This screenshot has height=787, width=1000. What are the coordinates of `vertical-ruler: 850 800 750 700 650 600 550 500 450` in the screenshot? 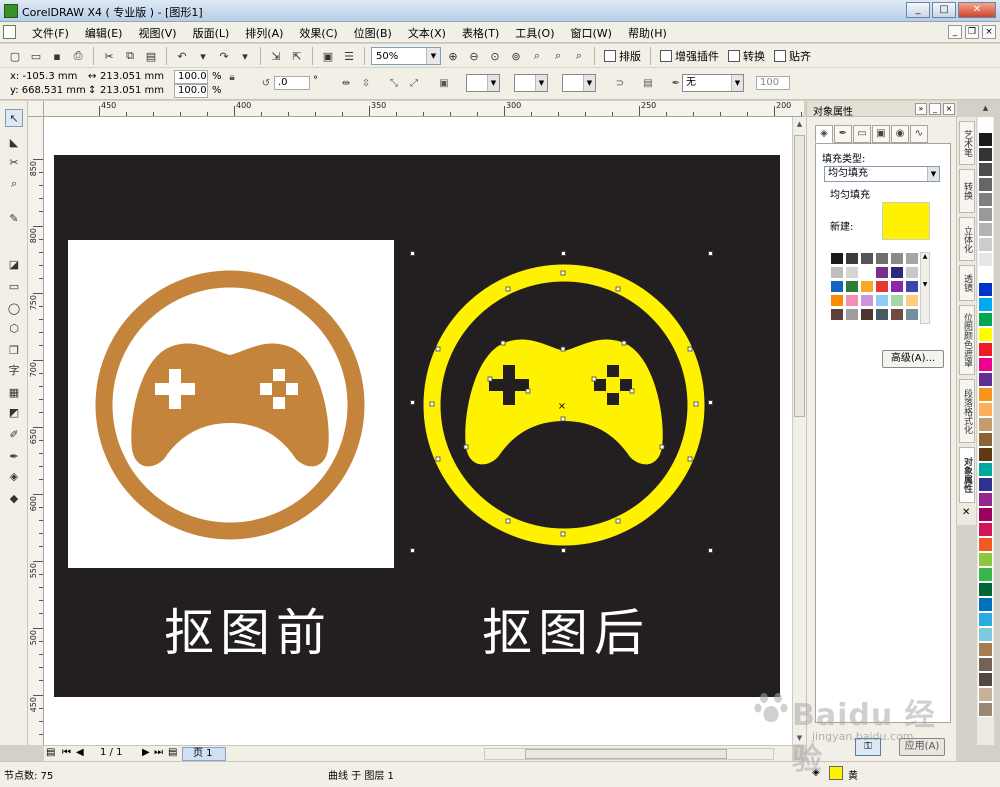 It's located at (36, 431).